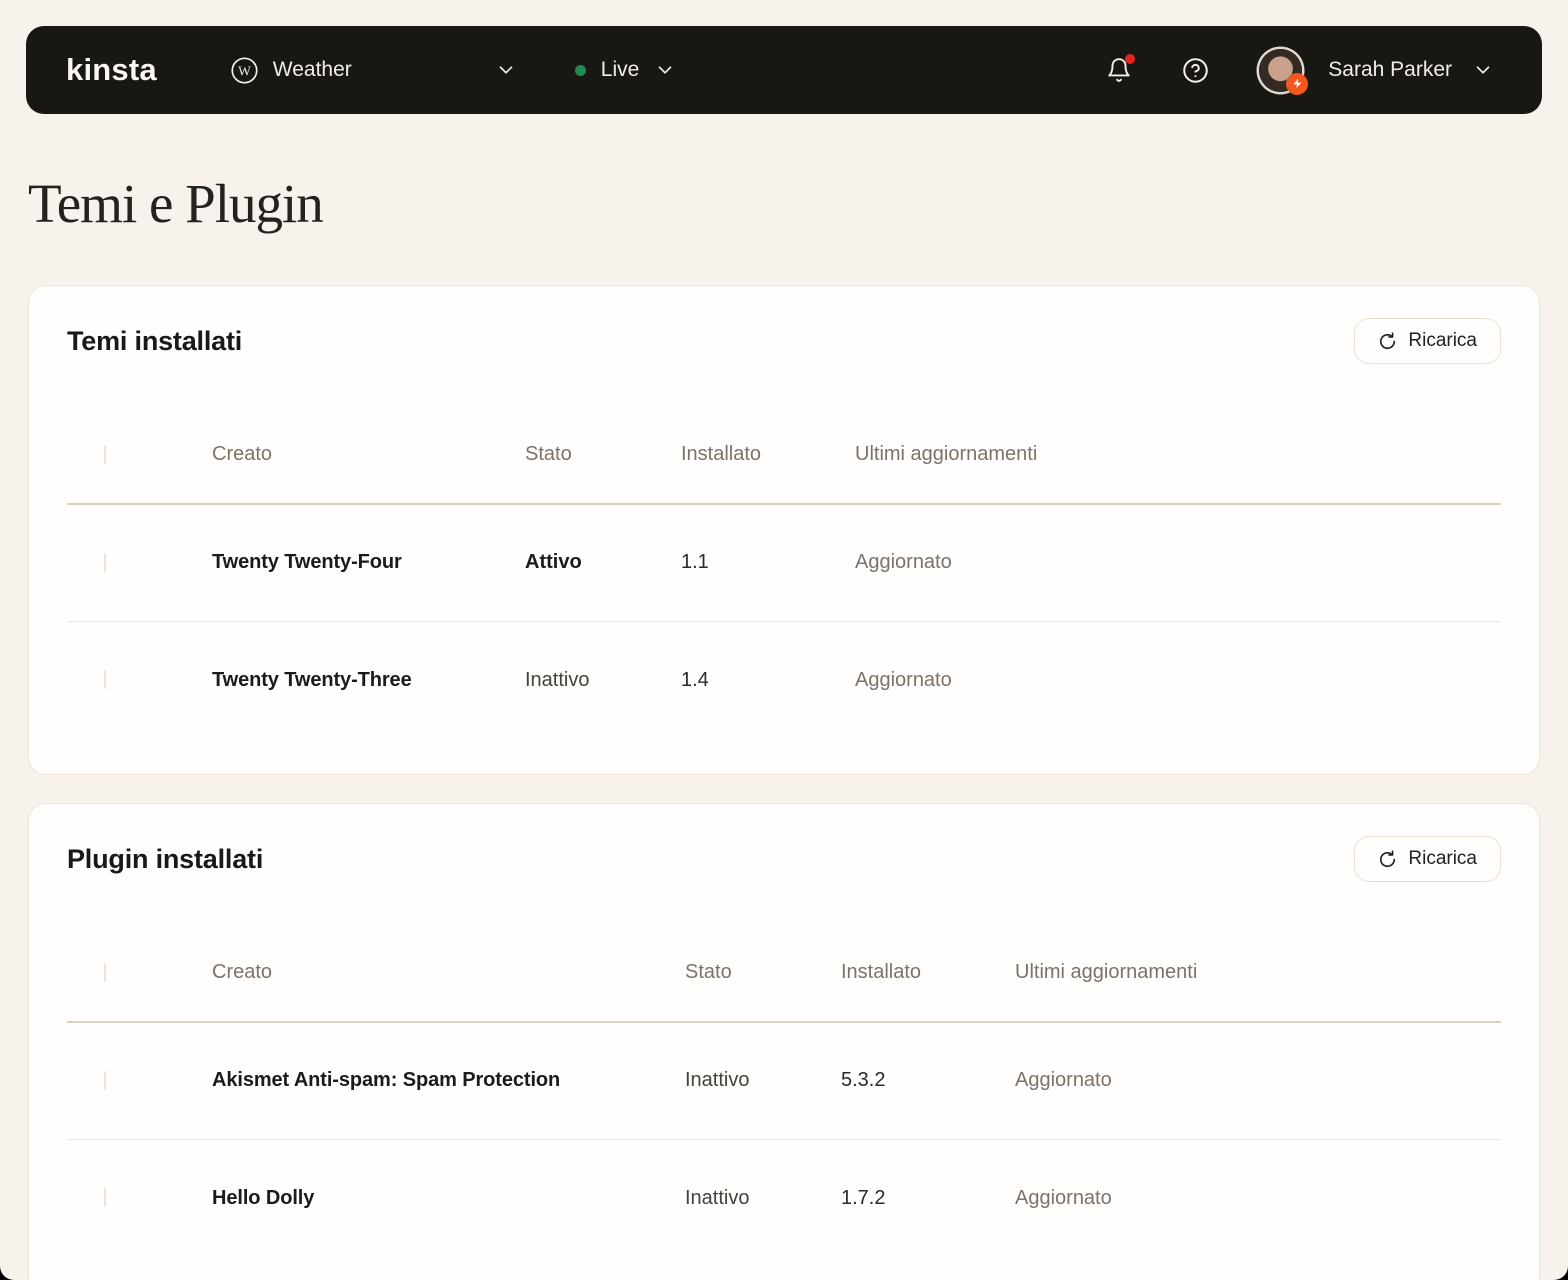  I want to click on site-name: Weather, so click(312, 69).